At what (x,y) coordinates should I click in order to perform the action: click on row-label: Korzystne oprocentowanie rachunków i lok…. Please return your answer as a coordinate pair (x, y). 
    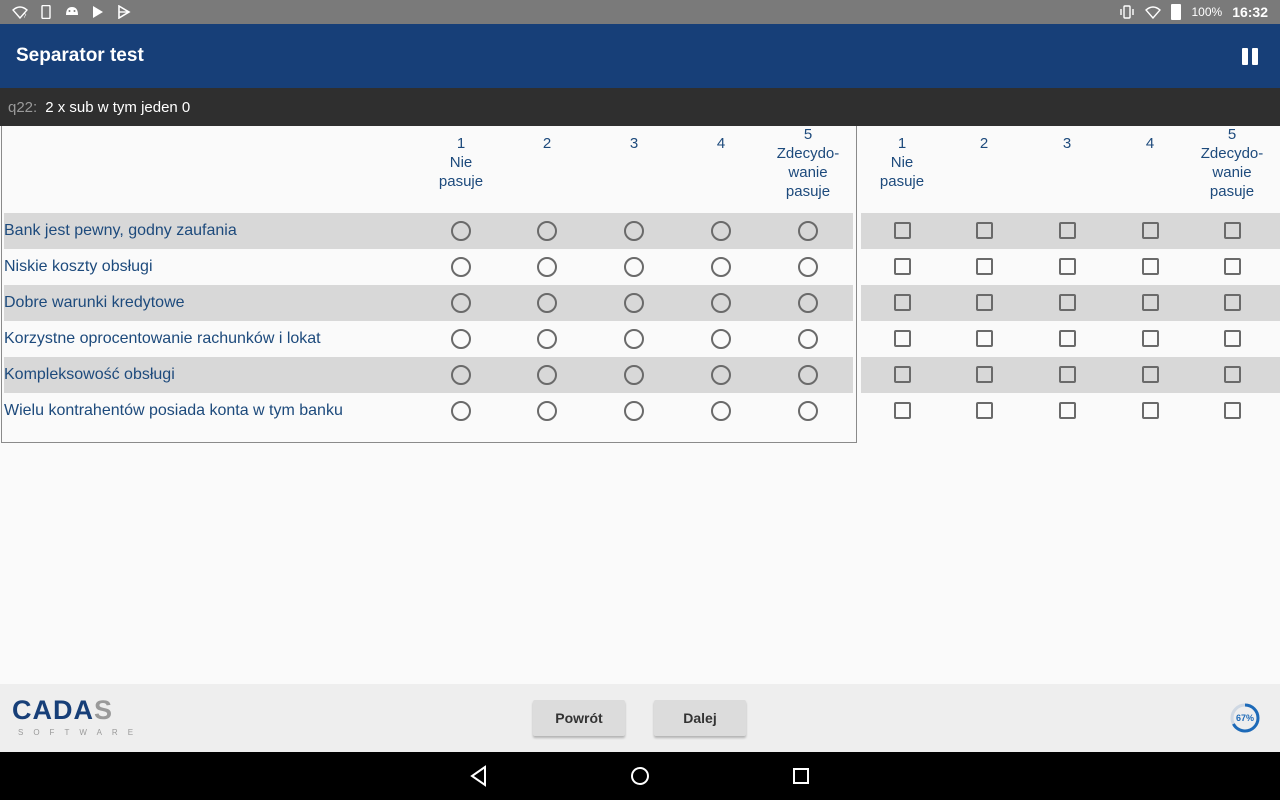
    Looking at the image, I should click on (162, 338).